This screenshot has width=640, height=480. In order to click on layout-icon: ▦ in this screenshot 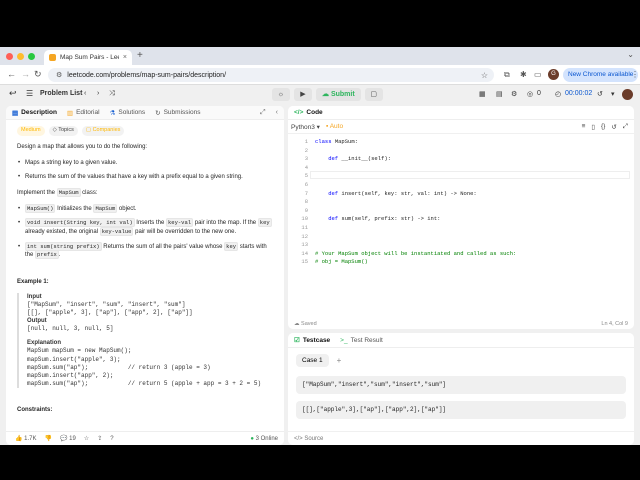, I will do `click(482, 94)`.